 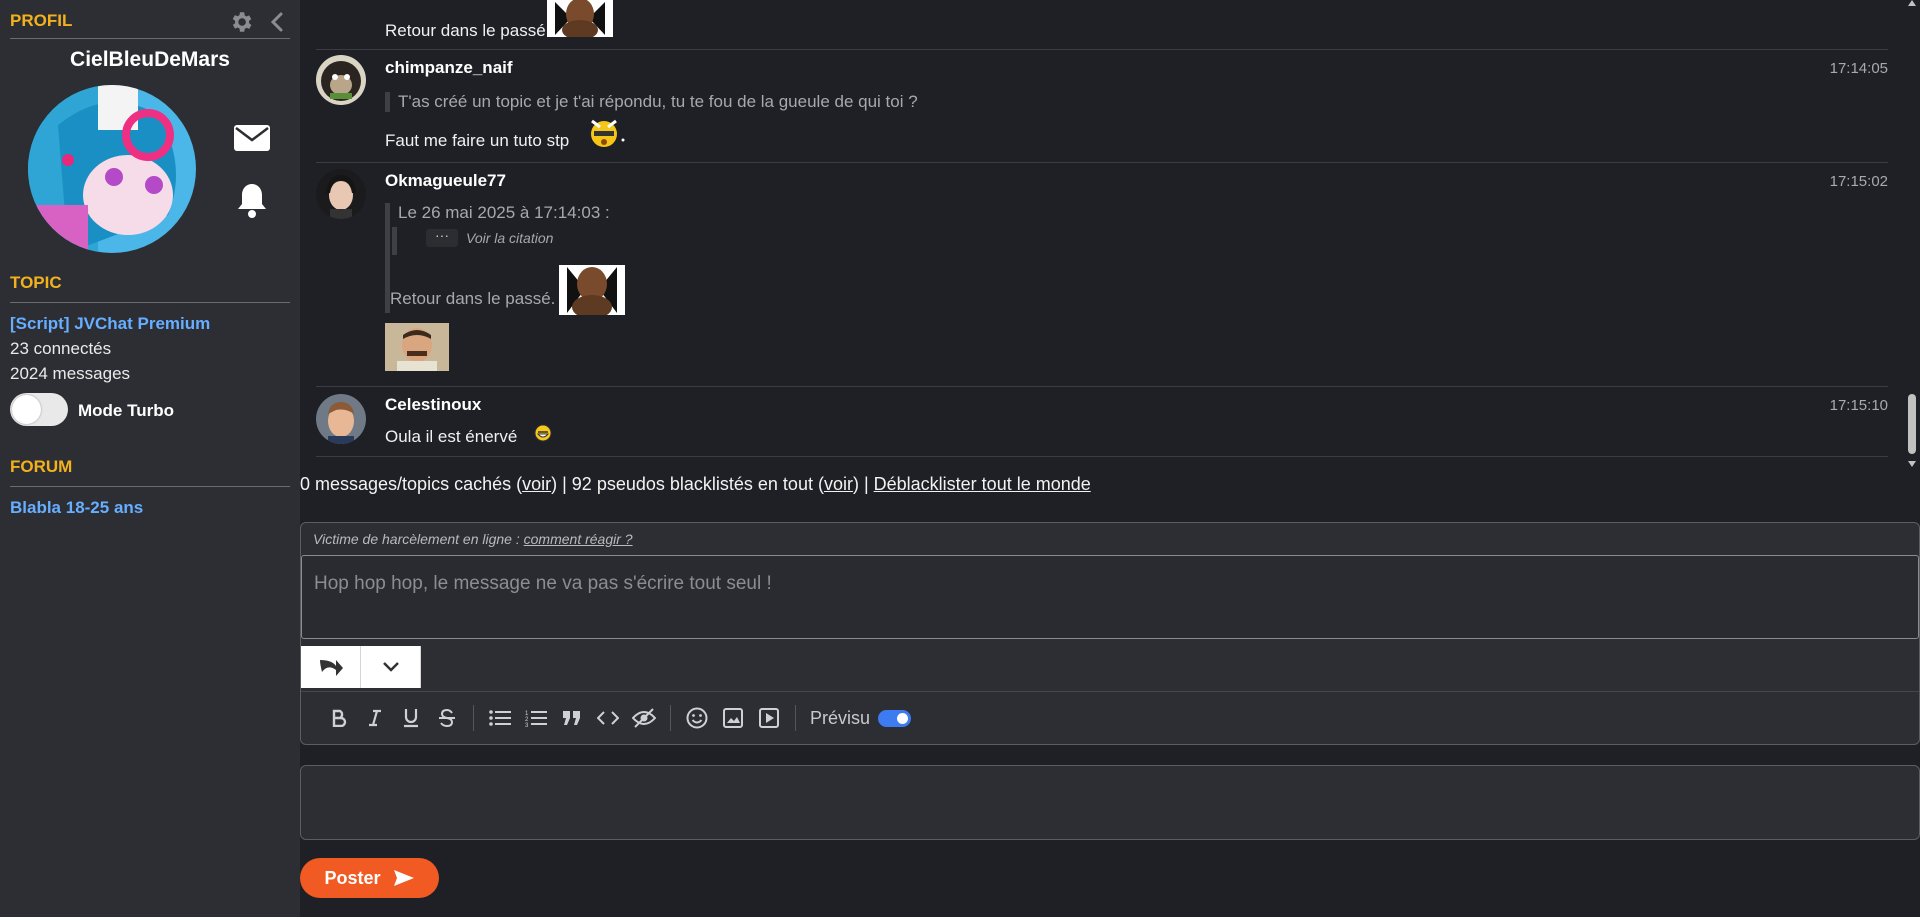 What do you see at coordinates (339, 718) in the screenshot?
I see `bold-button` at bounding box center [339, 718].